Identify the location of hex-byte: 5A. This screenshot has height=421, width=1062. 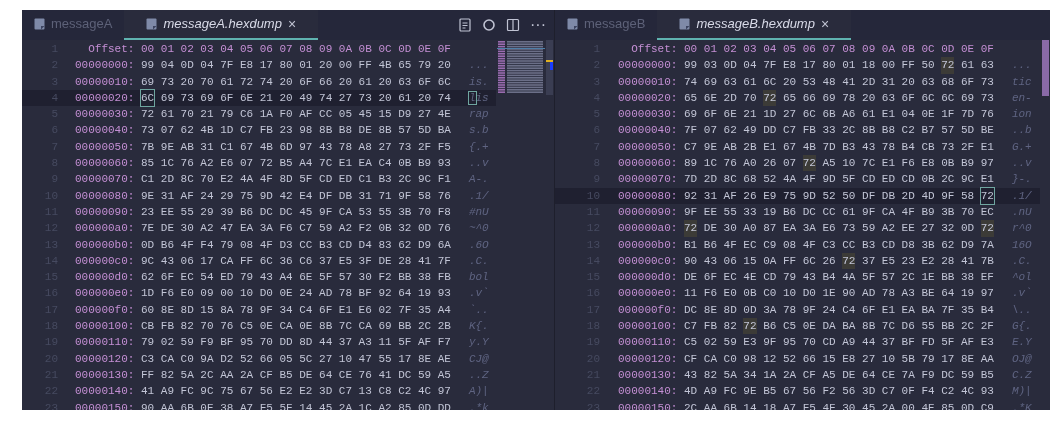
(730, 375).